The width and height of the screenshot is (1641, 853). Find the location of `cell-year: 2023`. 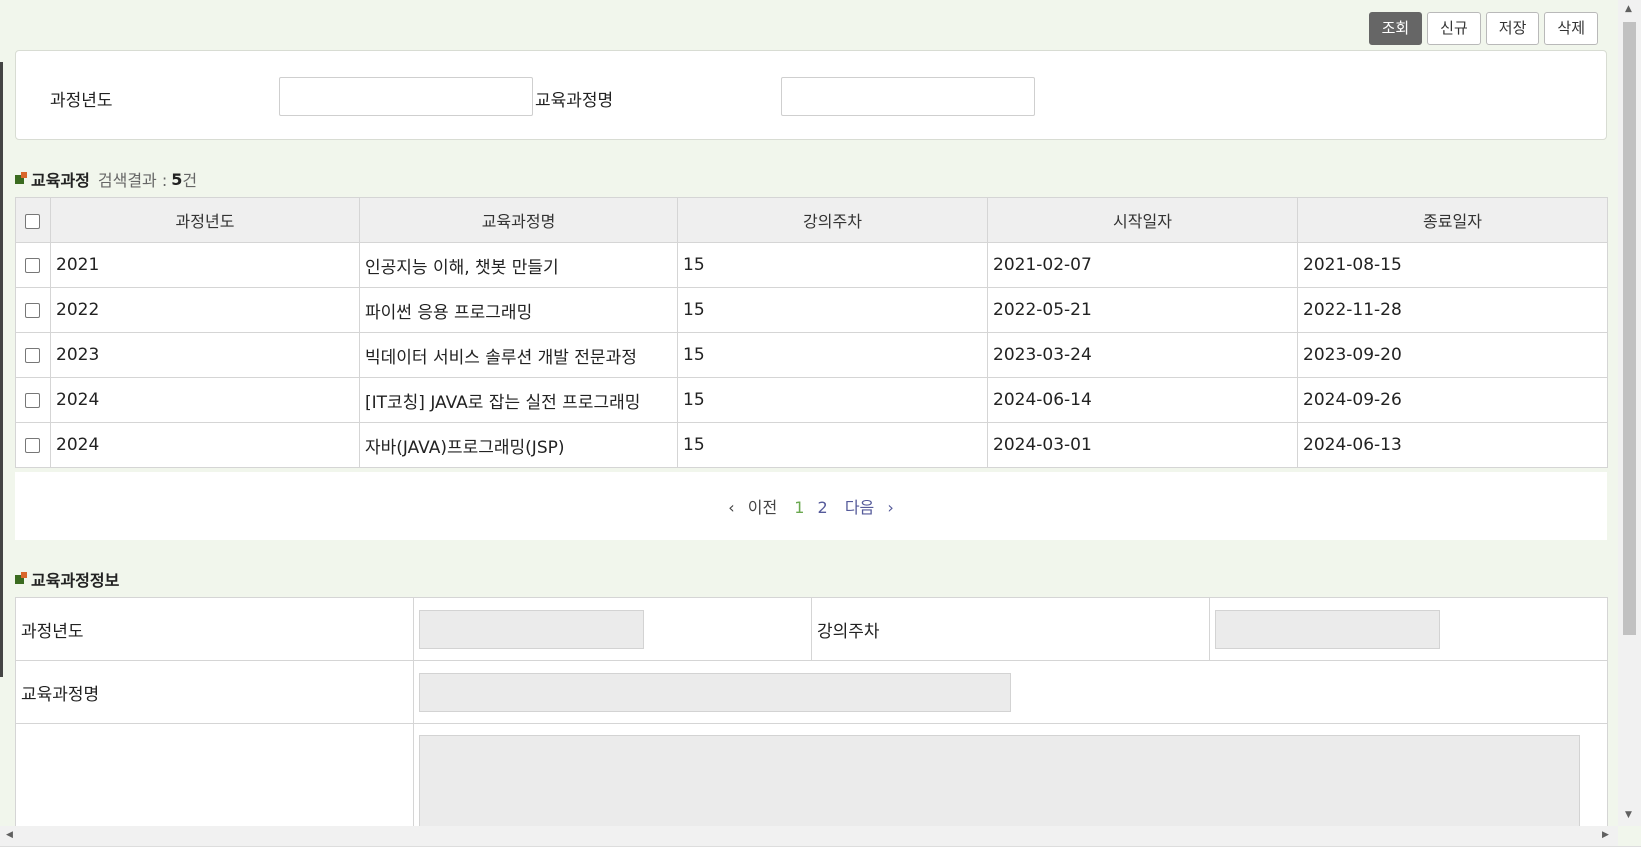

cell-year: 2023 is located at coordinates (205, 355).